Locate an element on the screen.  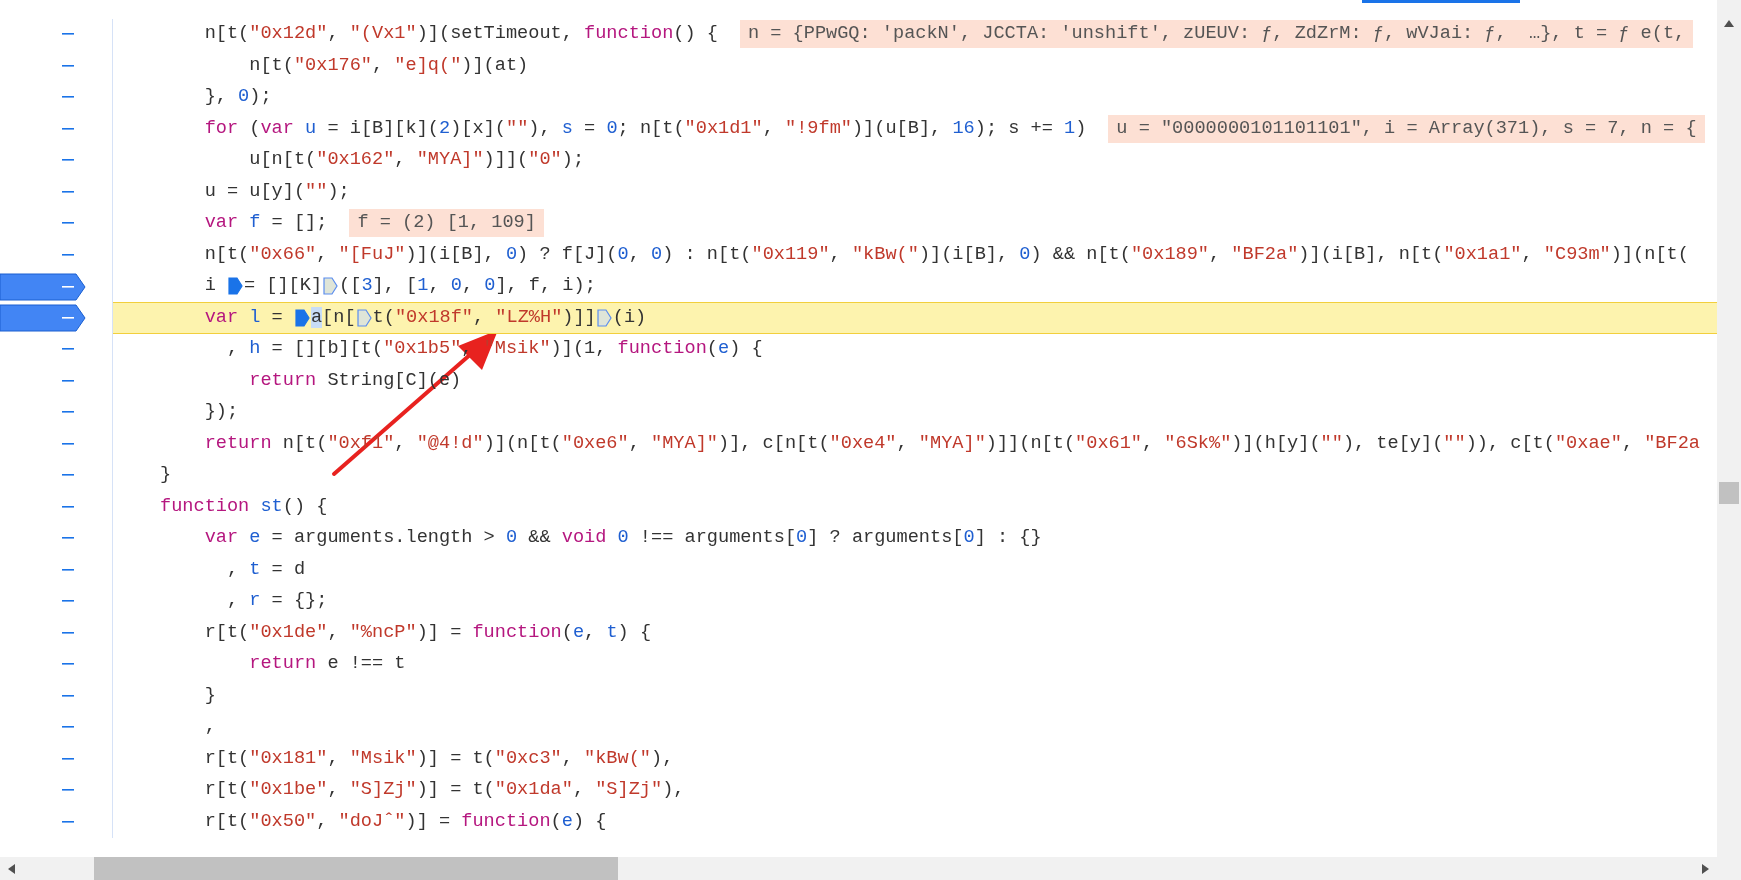
code-text: u = u[y](""); is located at coordinates (276, 191).